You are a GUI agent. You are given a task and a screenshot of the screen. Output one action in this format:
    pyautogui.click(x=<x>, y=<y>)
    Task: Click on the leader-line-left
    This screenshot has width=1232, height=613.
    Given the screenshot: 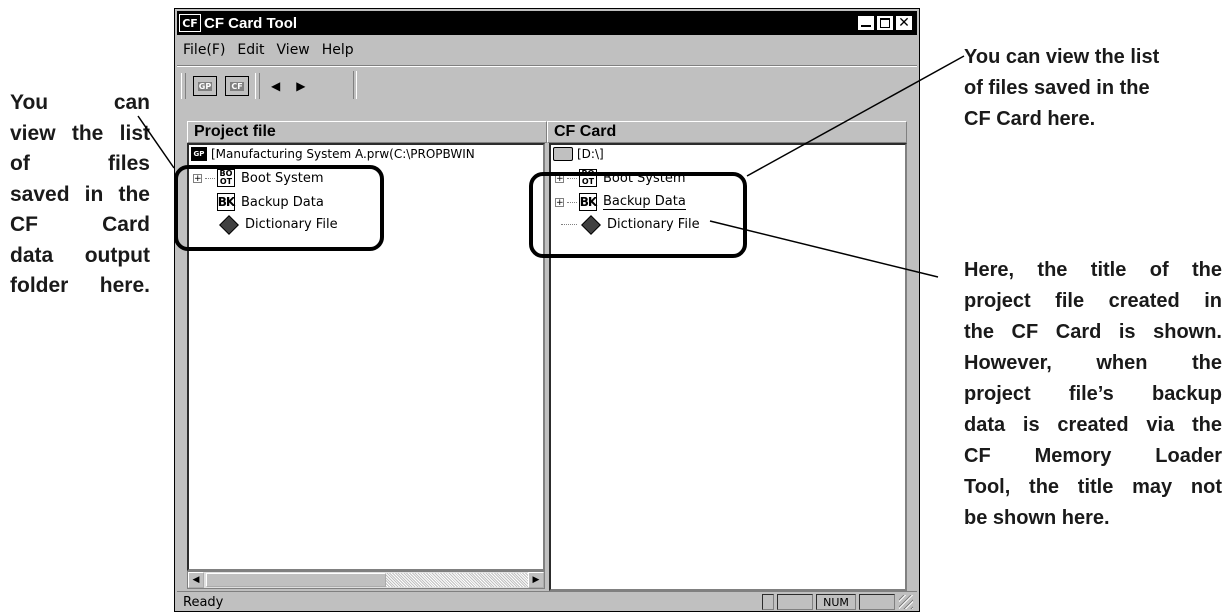 What is the action you would take?
    pyautogui.click(x=156, y=142)
    